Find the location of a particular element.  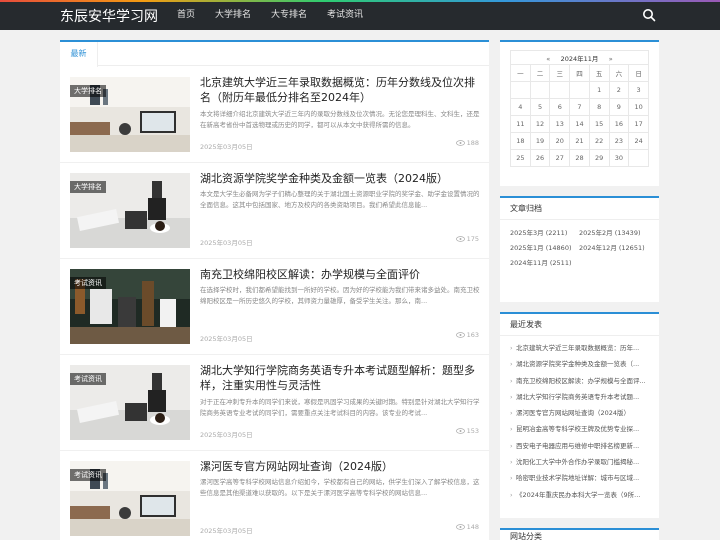

archive-link: 2024年12月 (12651) is located at coordinates (613, 248).